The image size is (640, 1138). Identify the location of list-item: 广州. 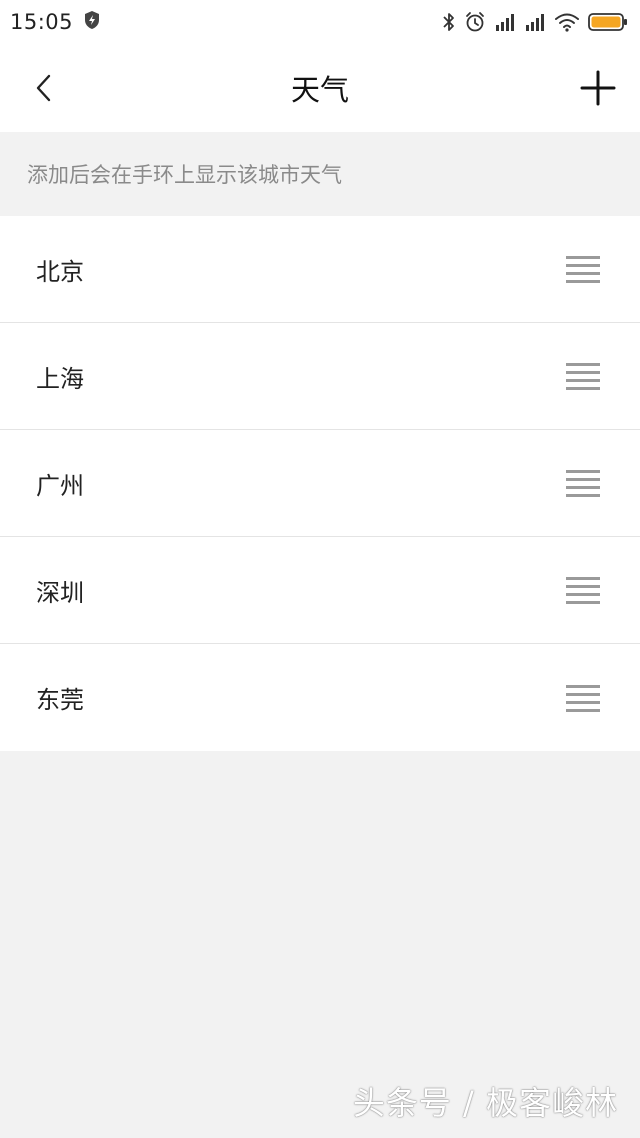
(320, 483).